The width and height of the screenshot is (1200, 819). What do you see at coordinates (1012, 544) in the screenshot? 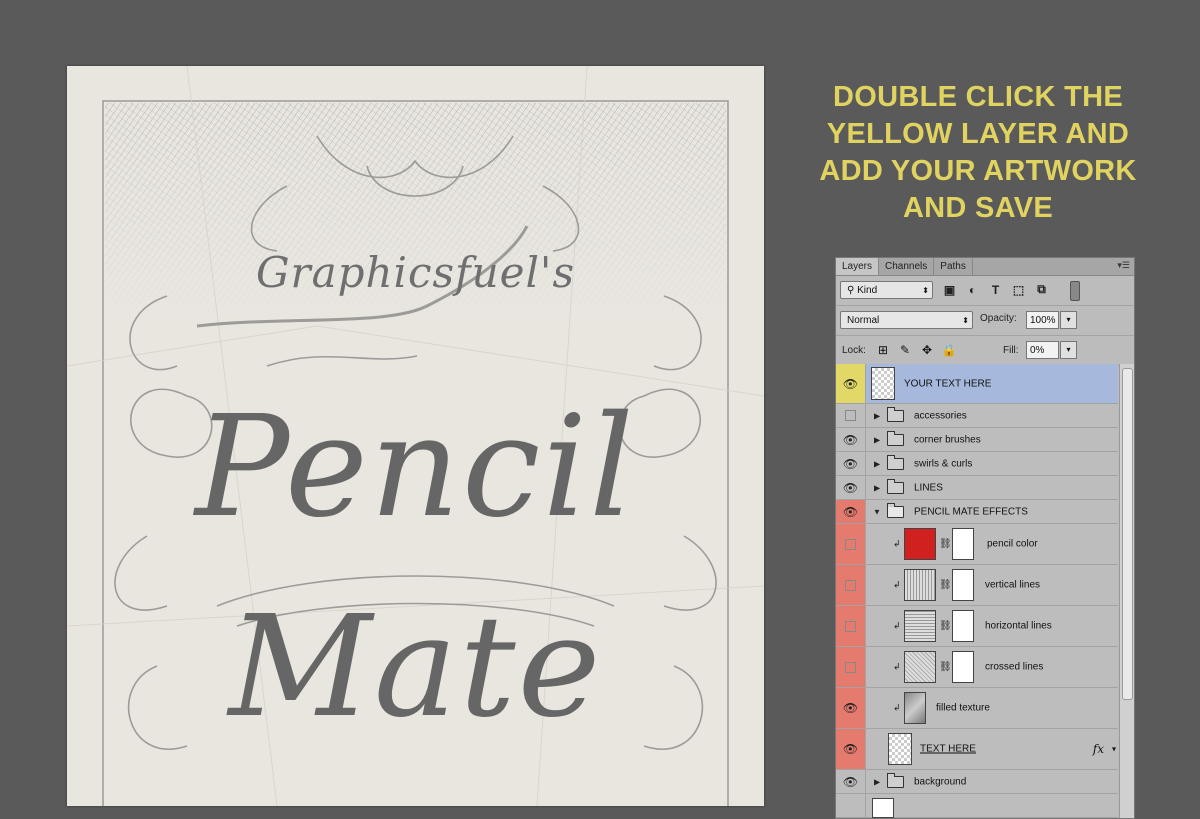
I see `layer-name: pencil color` at bounding box center [1012, 544].